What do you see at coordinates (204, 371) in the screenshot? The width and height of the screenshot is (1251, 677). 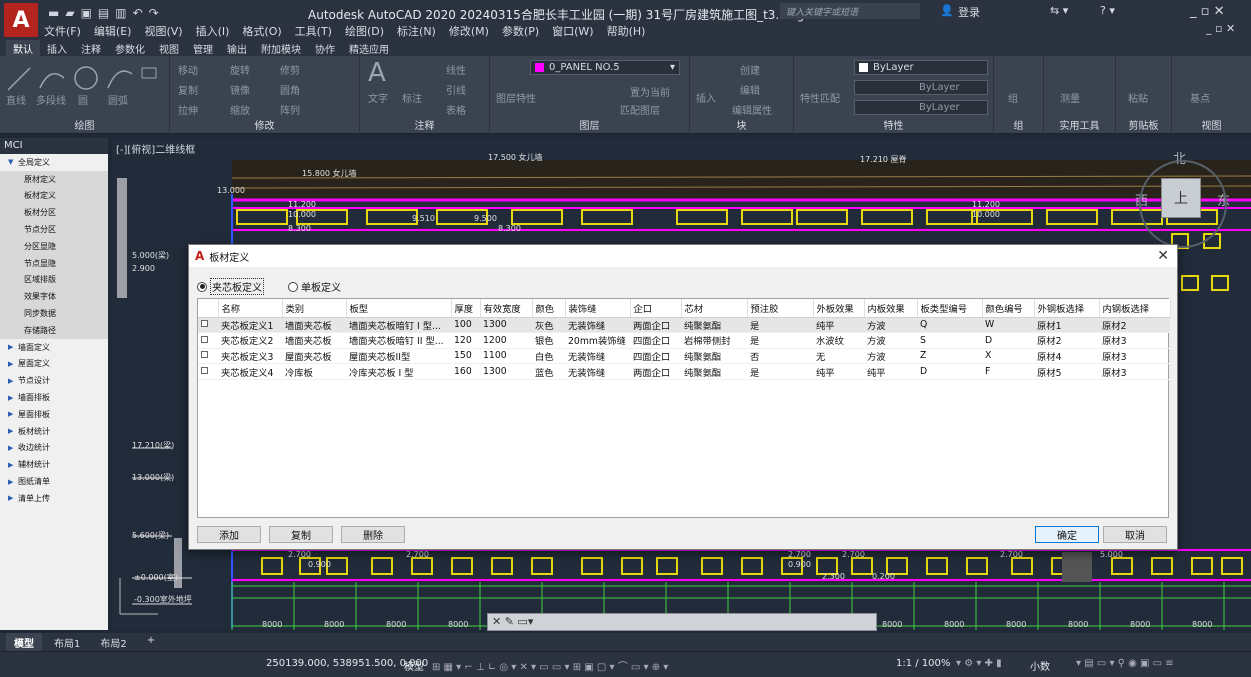 I see `row-checkbox` at bounding box center [204, 371].